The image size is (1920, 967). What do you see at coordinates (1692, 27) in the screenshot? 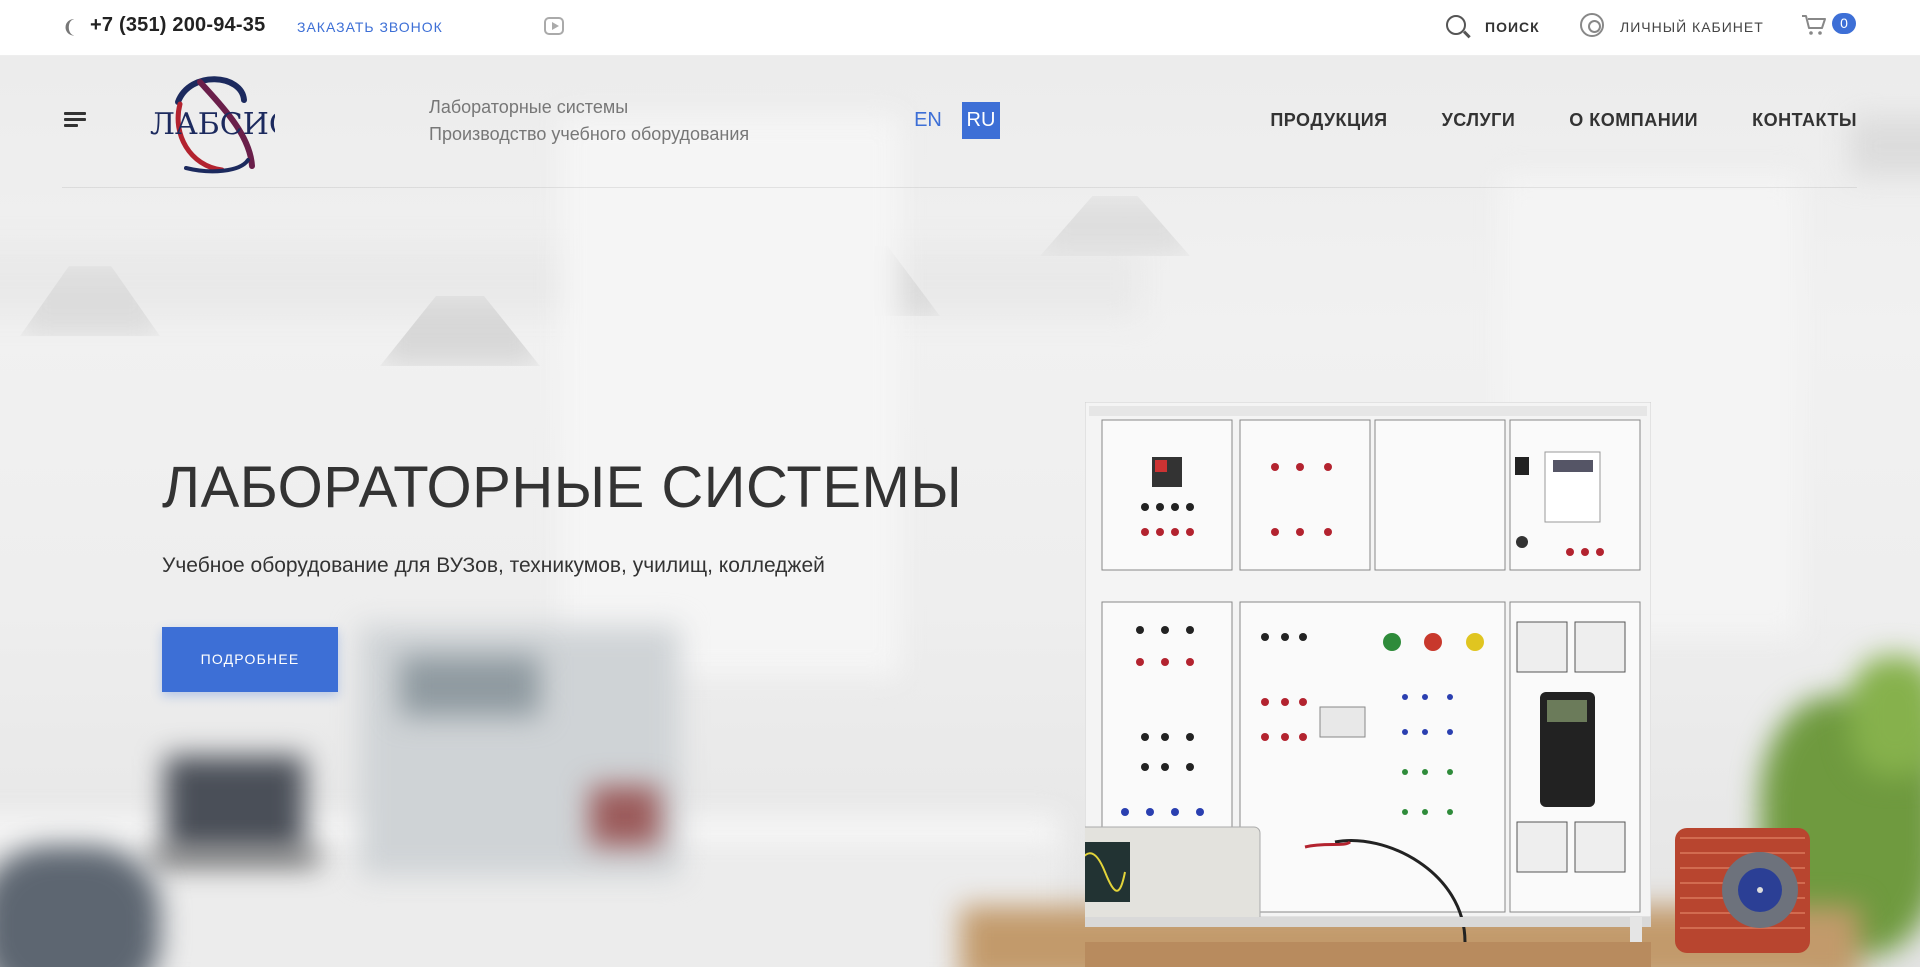
I see `account-link: ЛИЧНЫЙ КАБИНЕТ` at bounding box center [1692, 27].